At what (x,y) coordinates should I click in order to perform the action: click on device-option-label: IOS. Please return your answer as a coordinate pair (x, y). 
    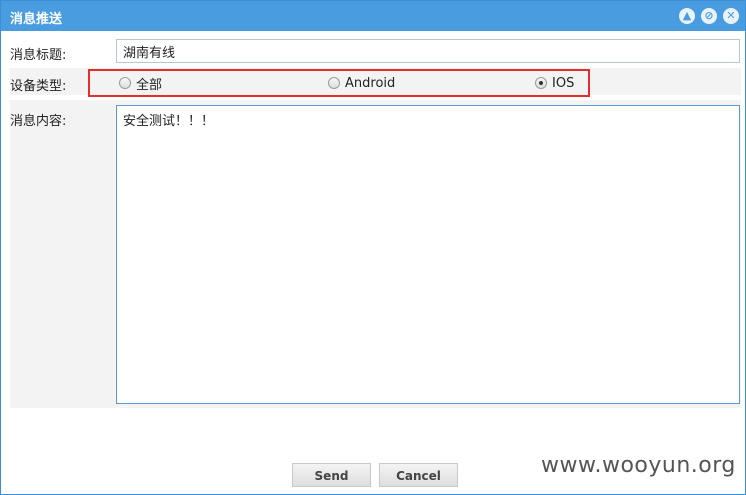
    Looking at the image, I should click on (563, 83).